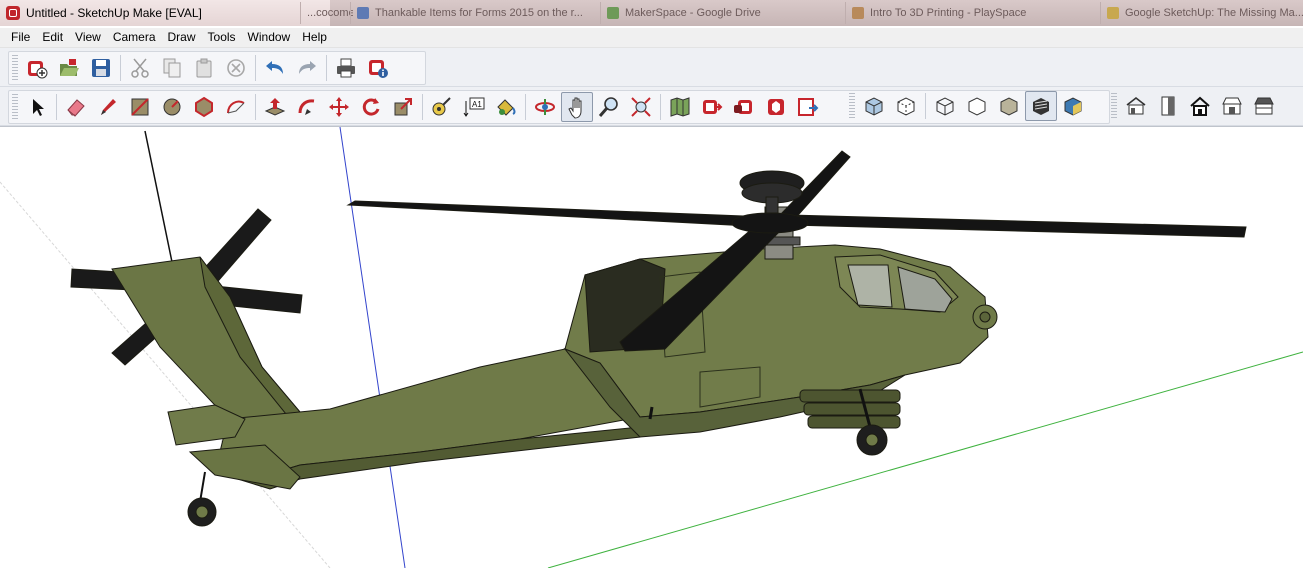 This screenshot has height=568, width=1303. I want to click on select-button, so click(37, 107).